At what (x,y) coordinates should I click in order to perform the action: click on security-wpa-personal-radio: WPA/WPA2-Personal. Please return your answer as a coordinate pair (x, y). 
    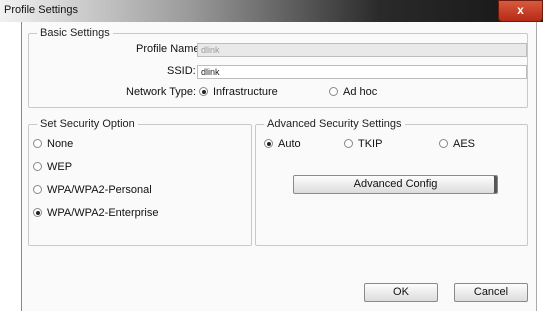
    Looking at the image, I should click on (92, 190).